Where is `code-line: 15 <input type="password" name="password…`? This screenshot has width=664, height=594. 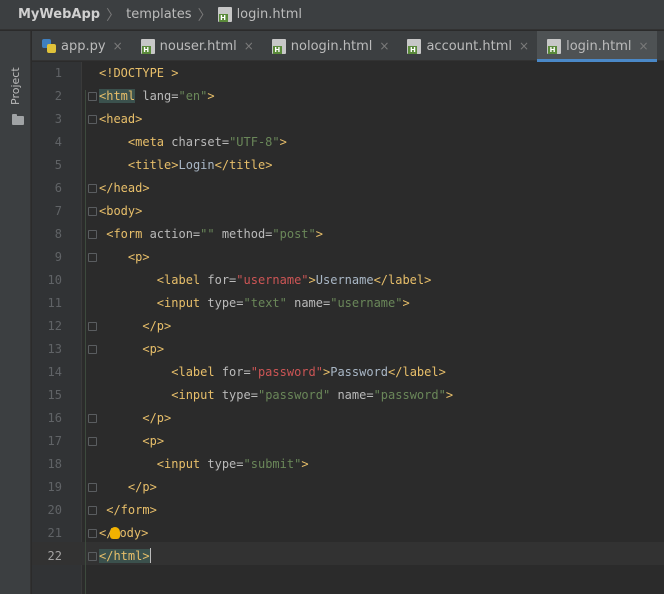 code-line: 15 <input type="password" name="password… is located at coordinates (348, 395).